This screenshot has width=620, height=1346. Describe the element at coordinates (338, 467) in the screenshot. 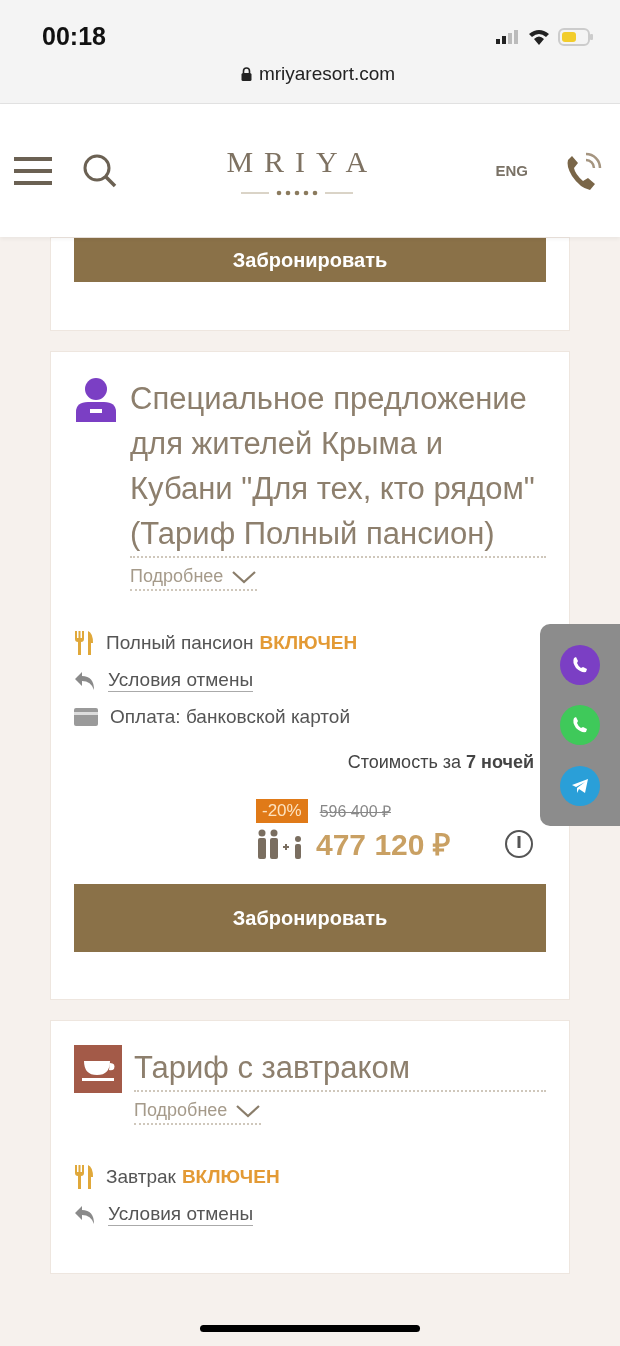

I see `offer-title: Специальное предложение для жителей Крыма и Кубани "Для тех, кто рядом" (Тариф Полный пансион)` at that location.